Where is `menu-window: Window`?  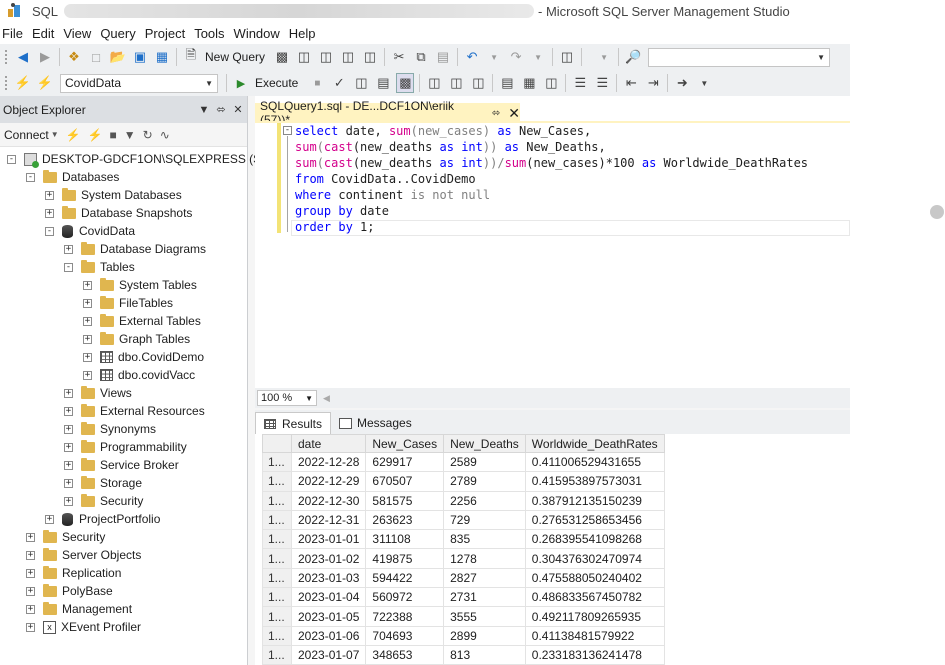
menu-window: Window is located at coordinates (261, 33).